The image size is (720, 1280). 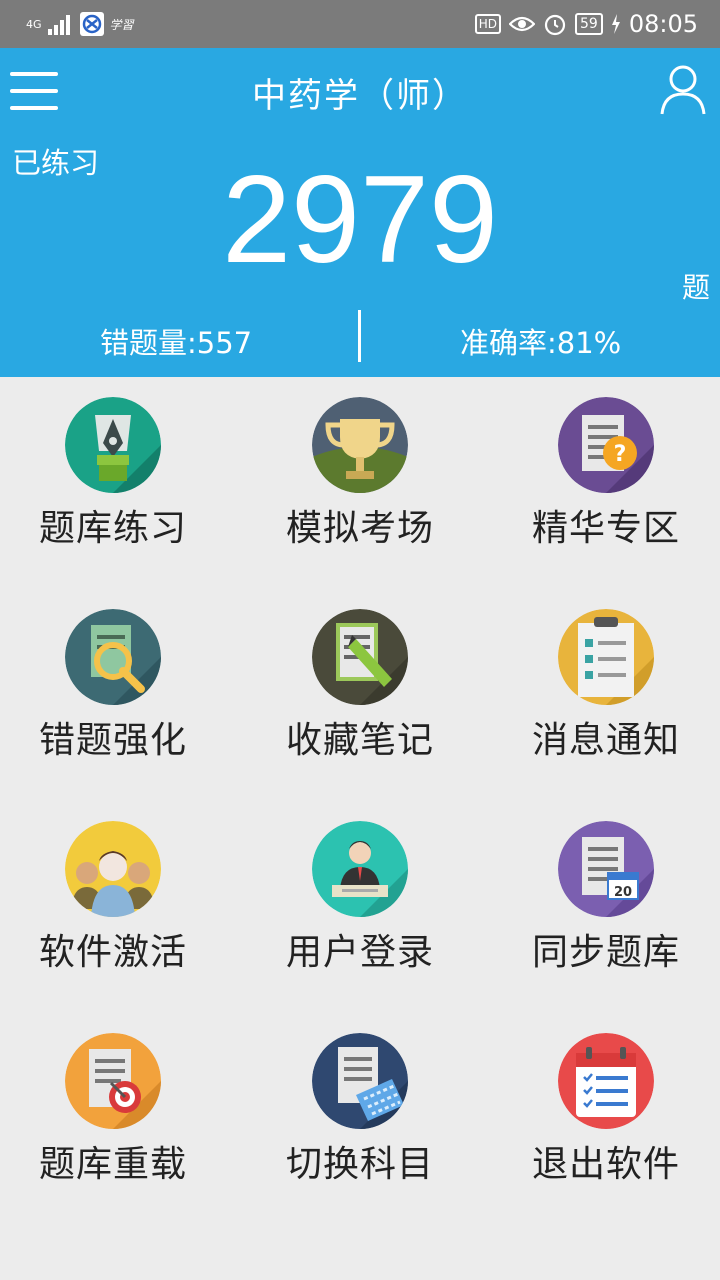 What do you see at coordinates (359, 528) in the screenshot?
I see `menu-item-label: 模拟考场` at bounding box center [359, 528].